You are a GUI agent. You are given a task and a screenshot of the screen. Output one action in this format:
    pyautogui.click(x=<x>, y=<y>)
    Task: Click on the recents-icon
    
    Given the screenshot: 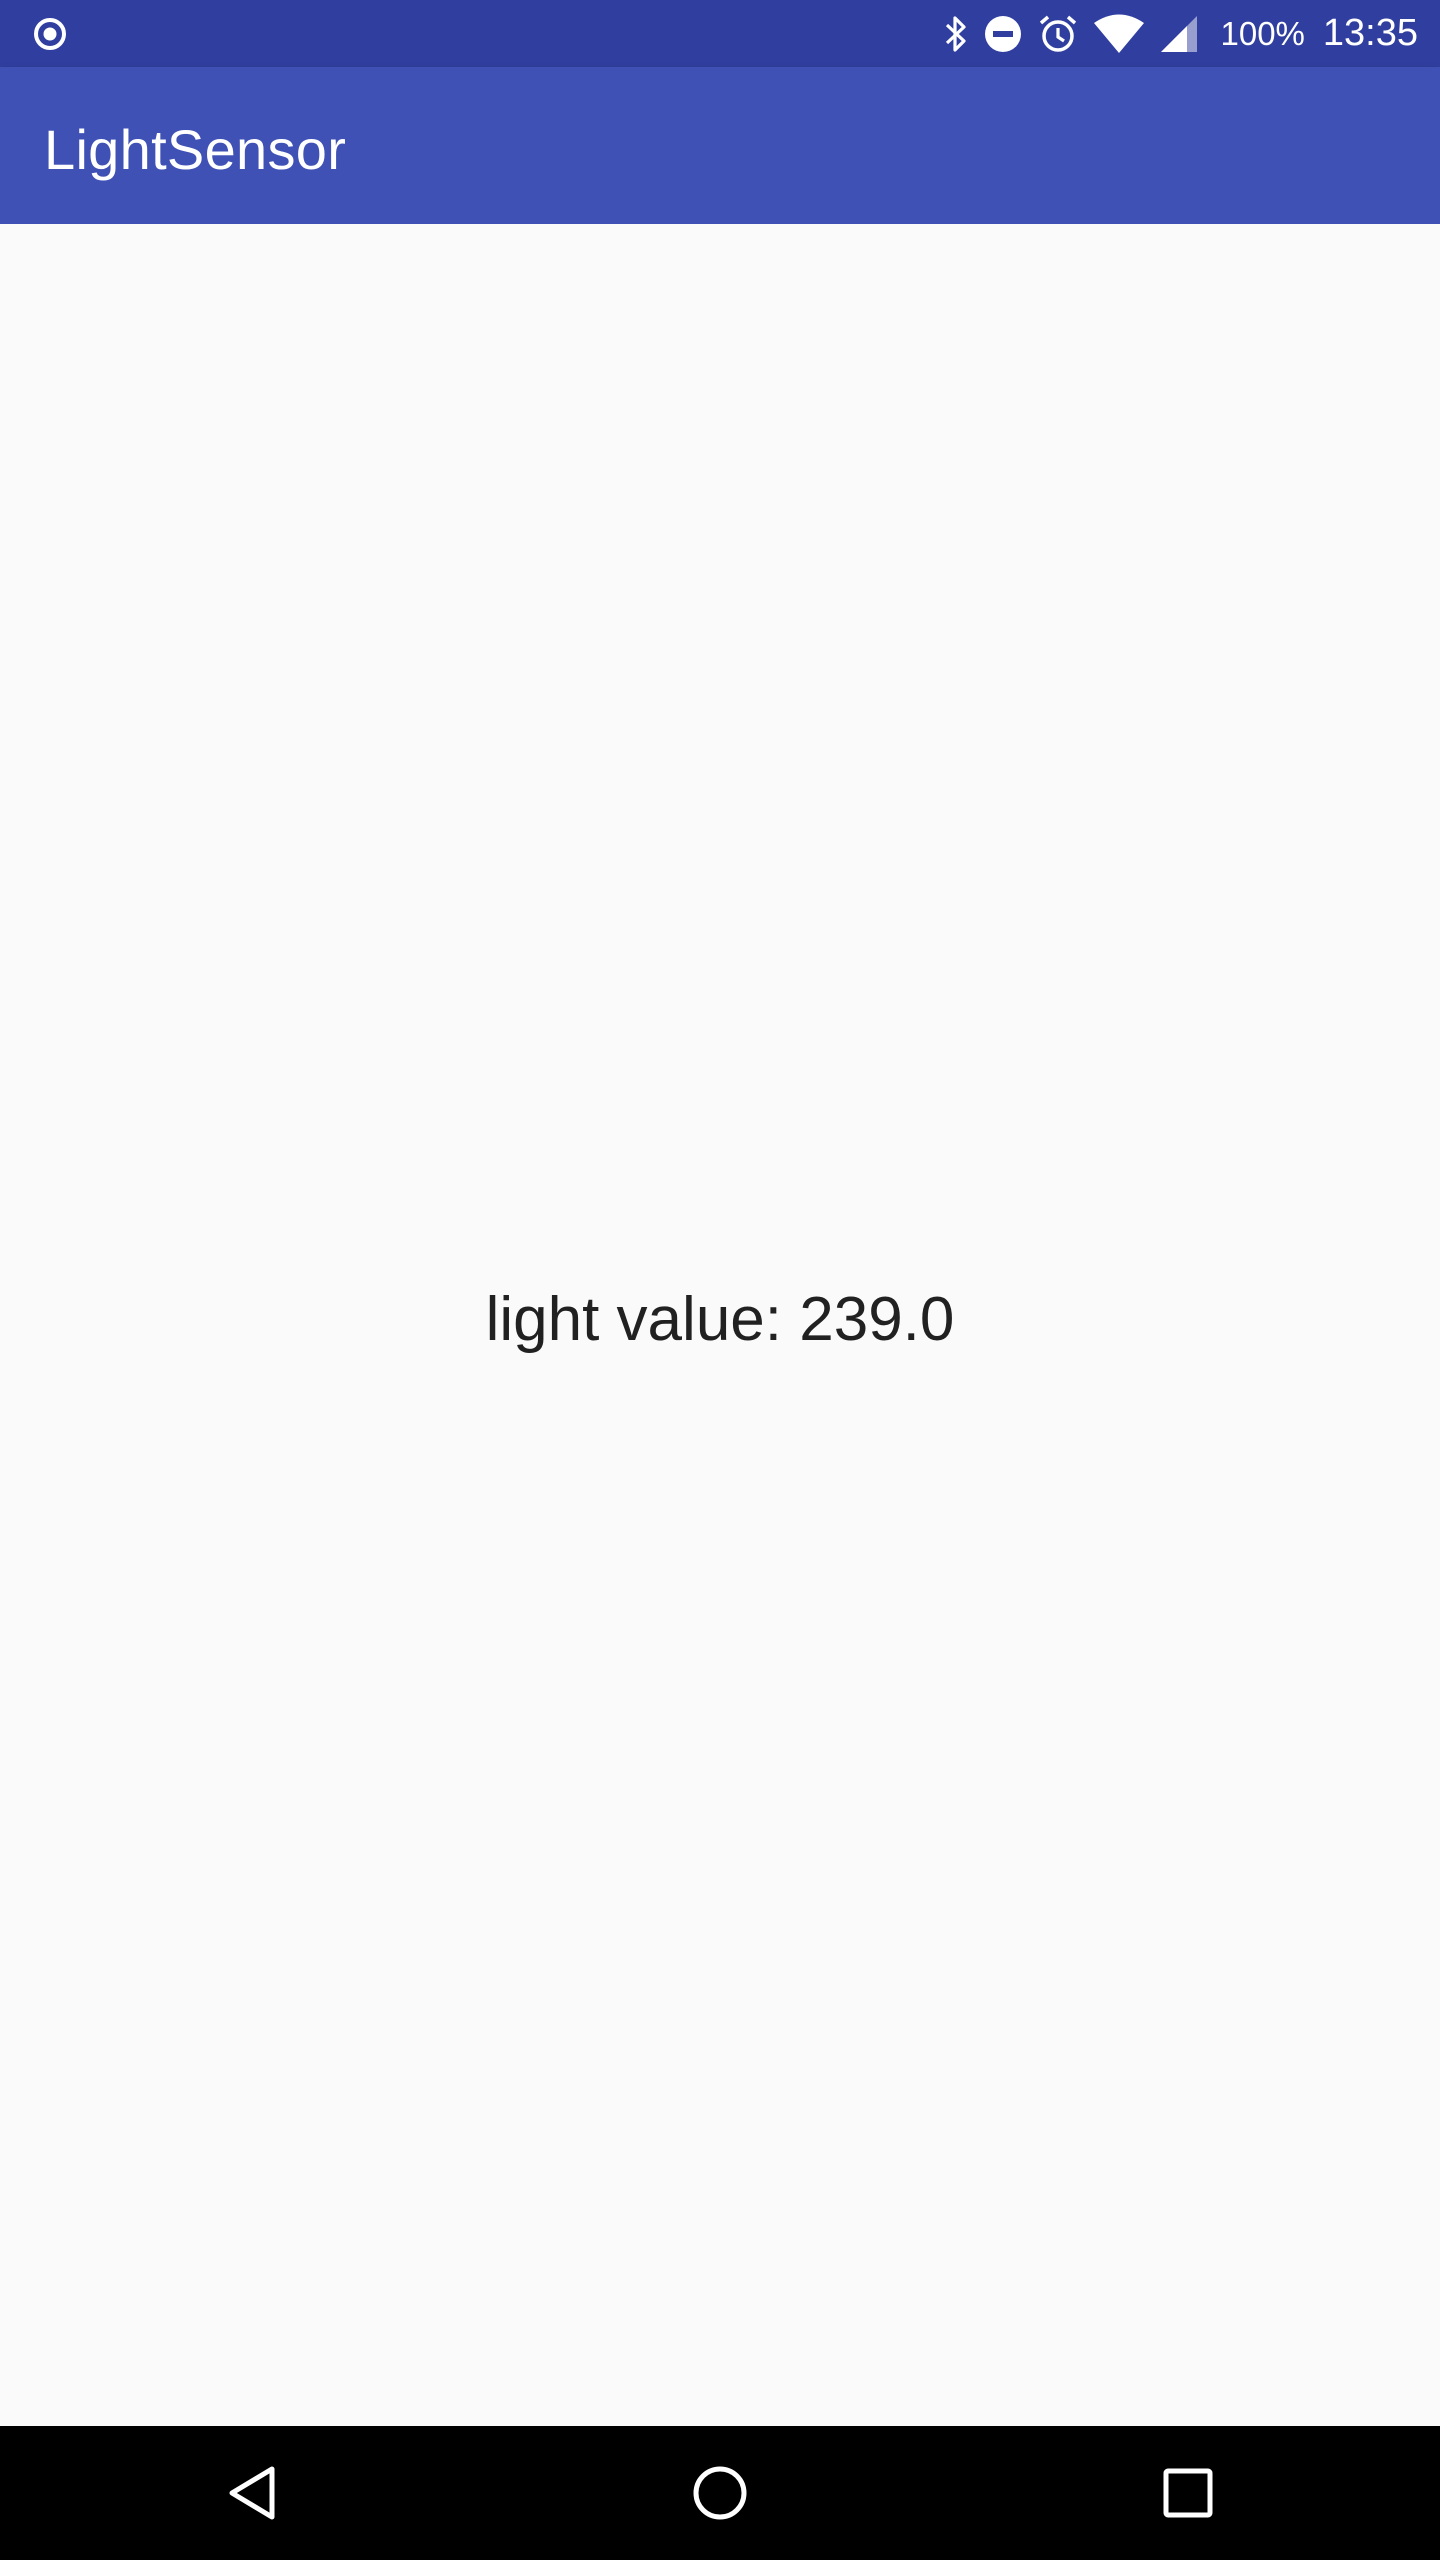 What is the action you would take?
    pyautogui.click(x=1188, y=2493)
    